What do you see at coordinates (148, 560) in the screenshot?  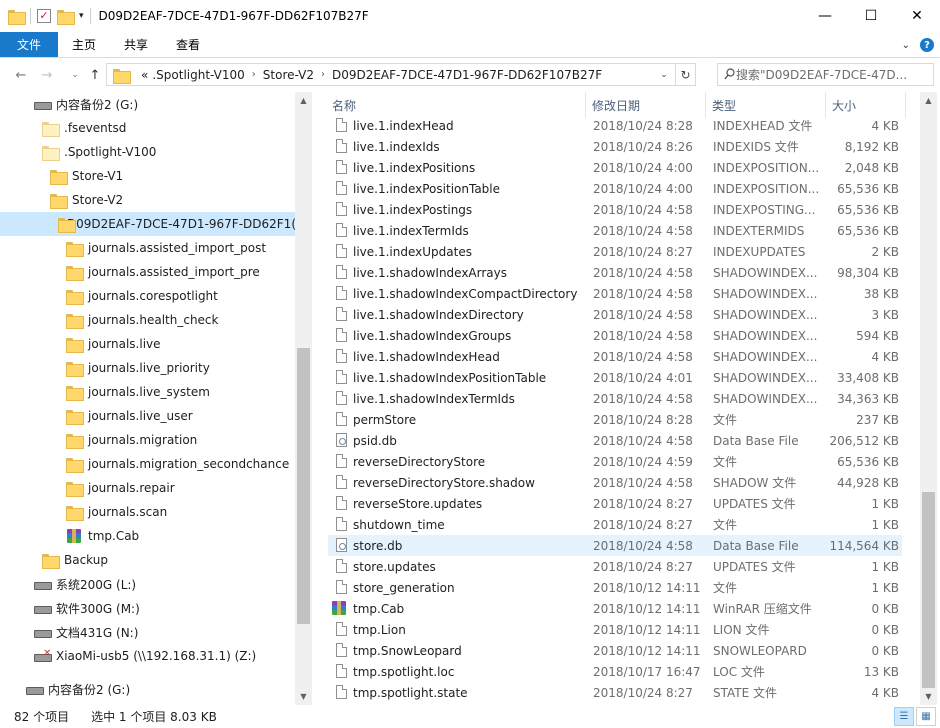 I see `nav-item: Backup` at bounding box center [148, 560].